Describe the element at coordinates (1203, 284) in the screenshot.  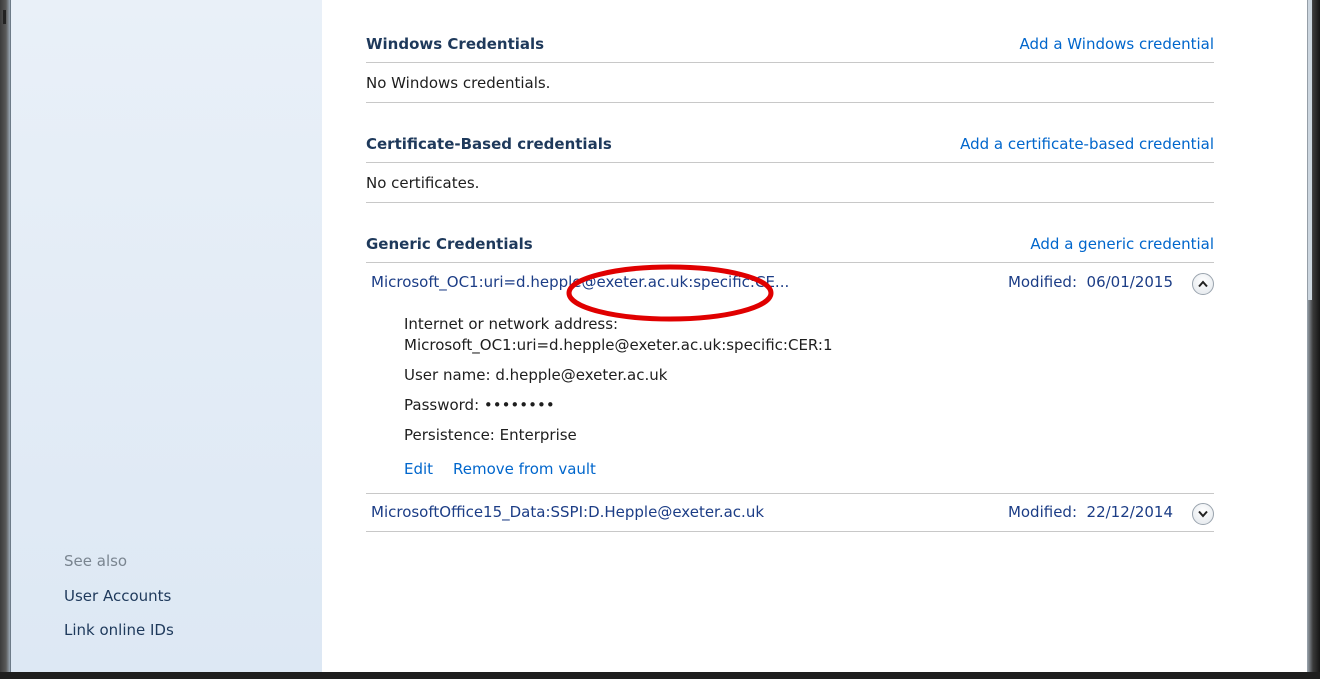
I see `chevron-up-icon` at that location.